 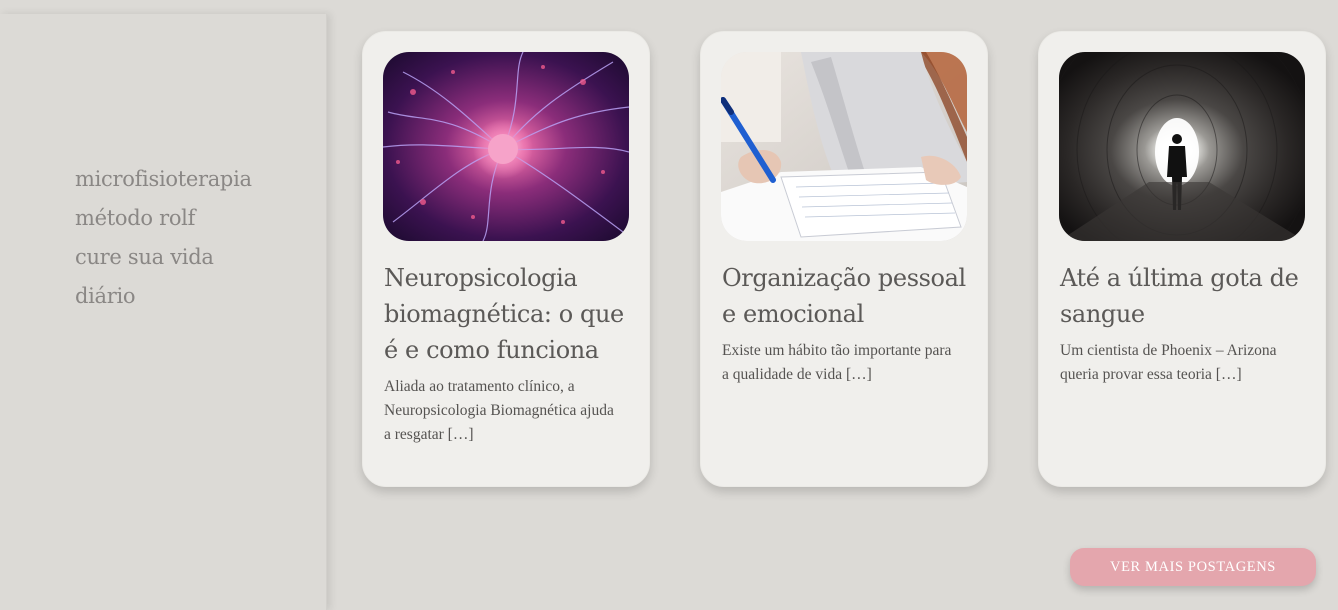 What do you see at coordinates (163, 296) in the screenshot?
I see `menu-item-diario: diário` at bounding box center [163, 296].